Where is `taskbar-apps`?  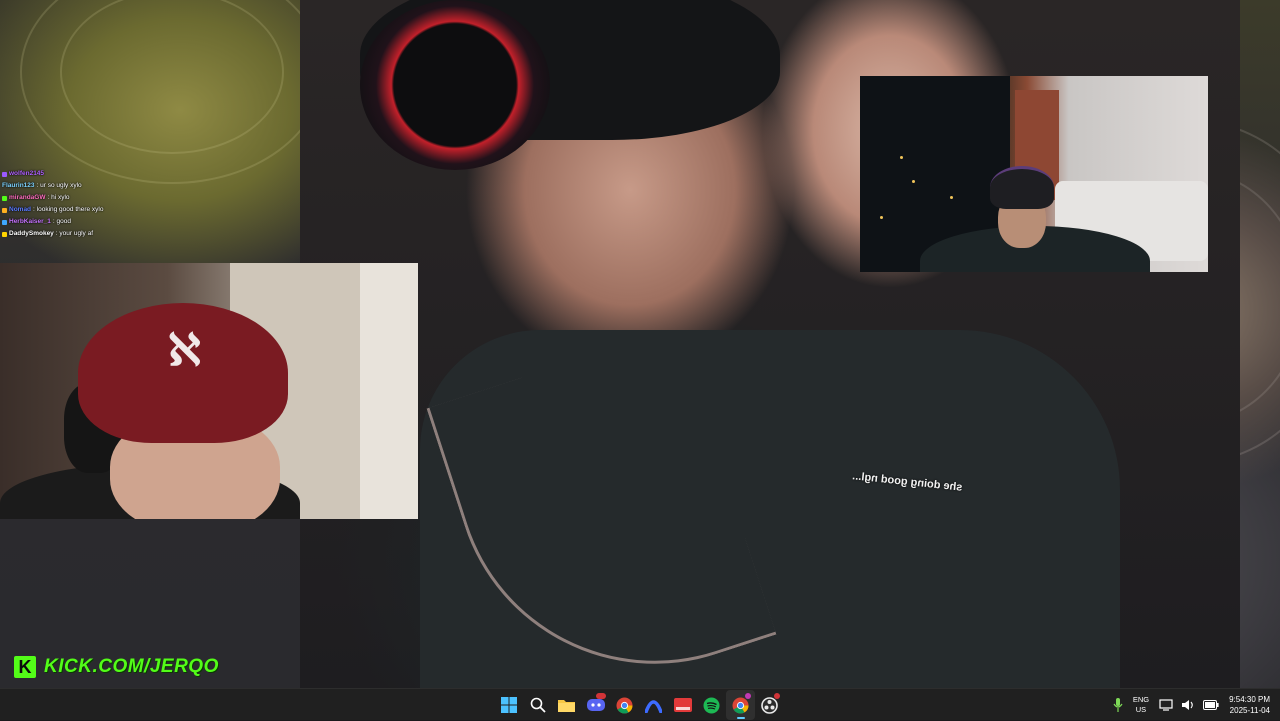
taskbar-apps is located at coordinates (639, 705).